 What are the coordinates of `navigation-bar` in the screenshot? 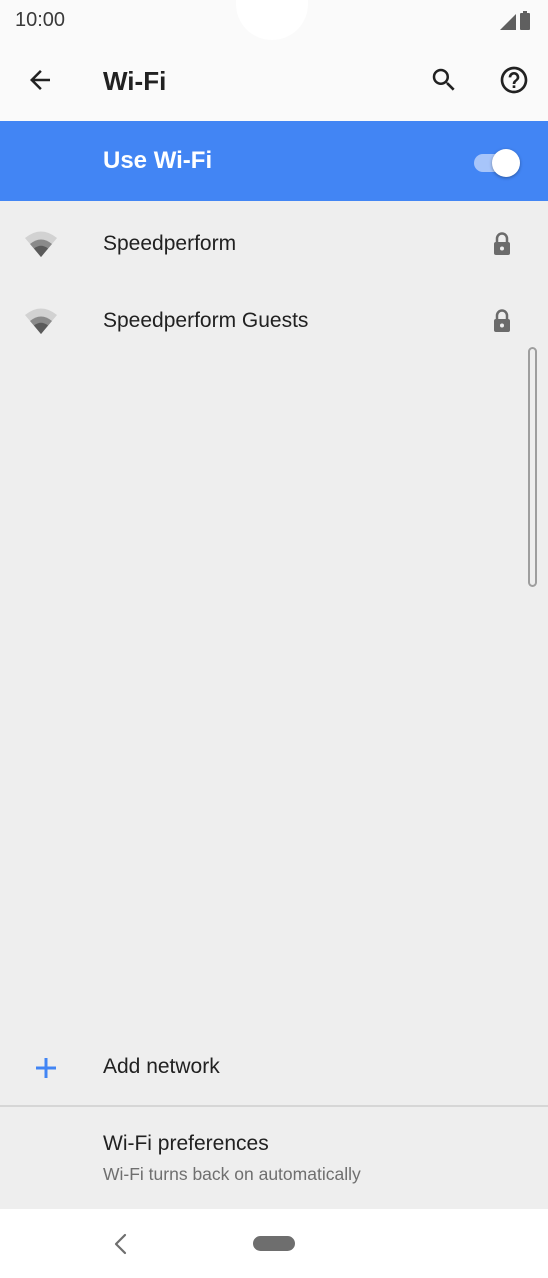 It's located at (274, 1243).